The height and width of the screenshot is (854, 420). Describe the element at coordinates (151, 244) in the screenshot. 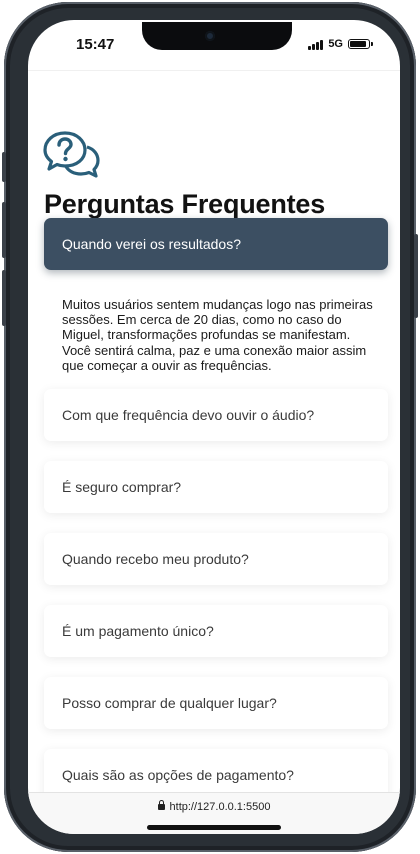

I see `faq-question-label: Quando verei os resultados?` at that location.